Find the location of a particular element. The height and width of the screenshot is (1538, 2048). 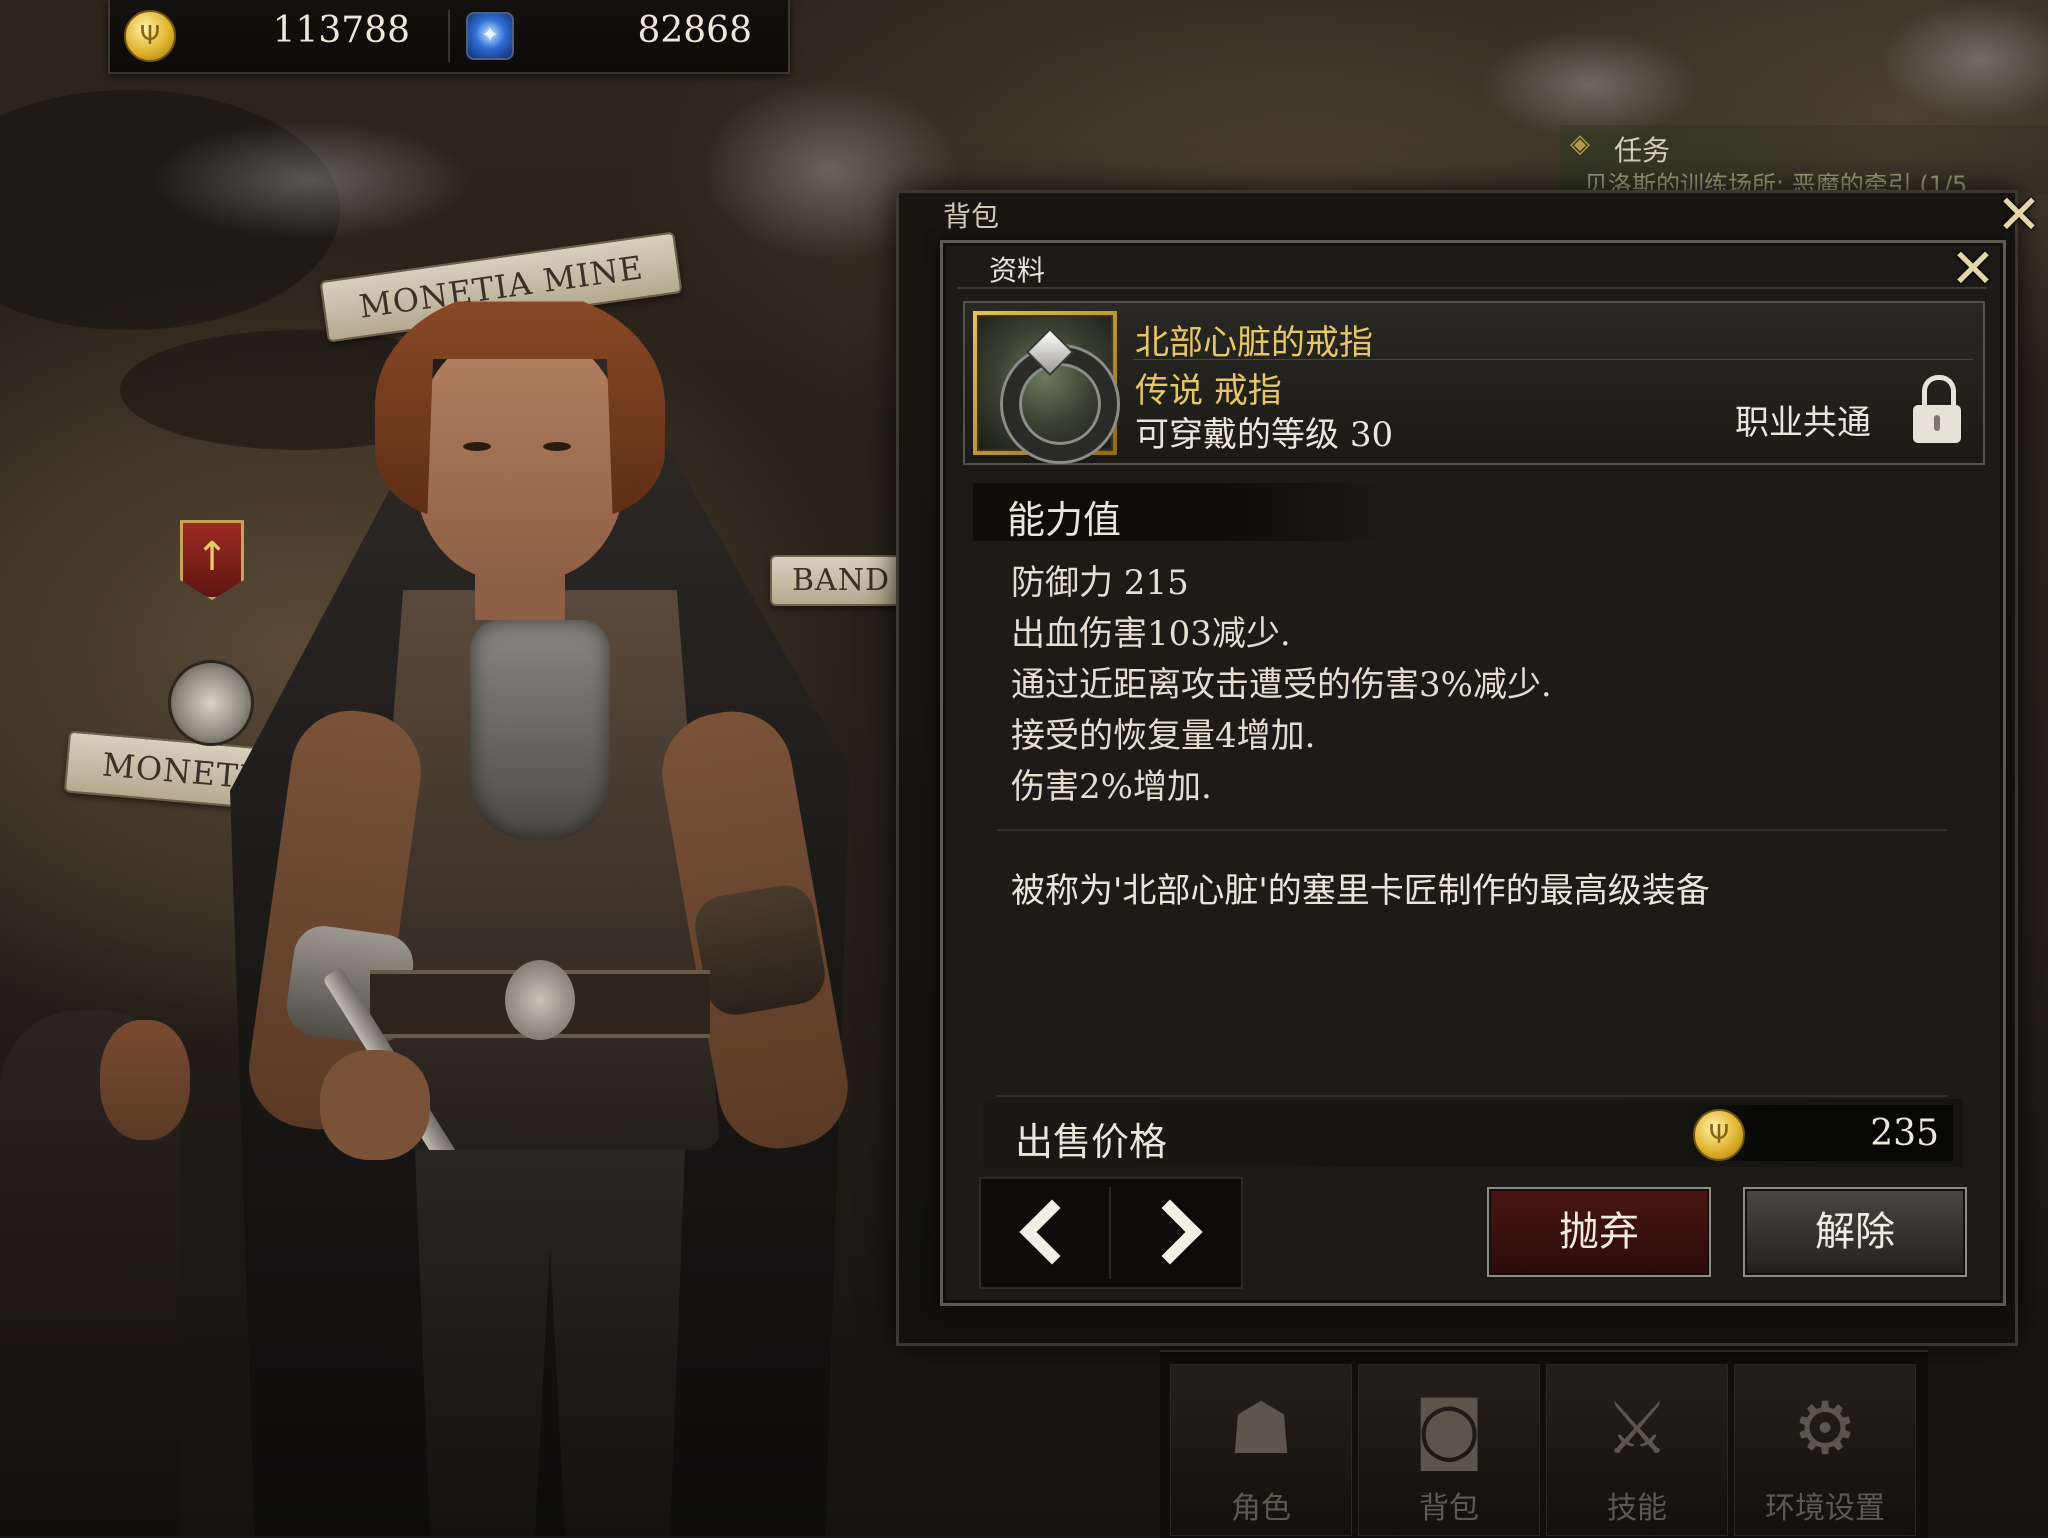

info-close-icon: ✕ is located at coordinates (1973, 269).